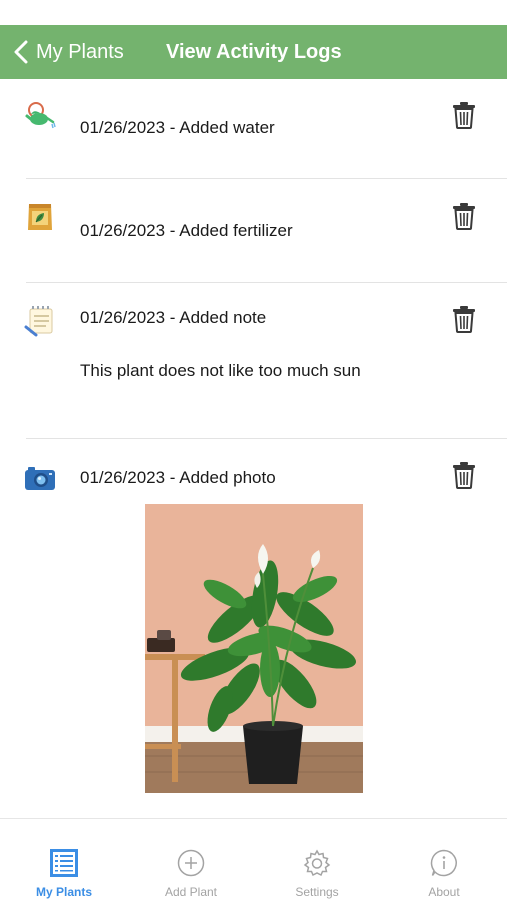 The image size is (507, 900). Describe the element at coordinates (444, 892) in the screenshot. I see `tab-label: About` at that location.